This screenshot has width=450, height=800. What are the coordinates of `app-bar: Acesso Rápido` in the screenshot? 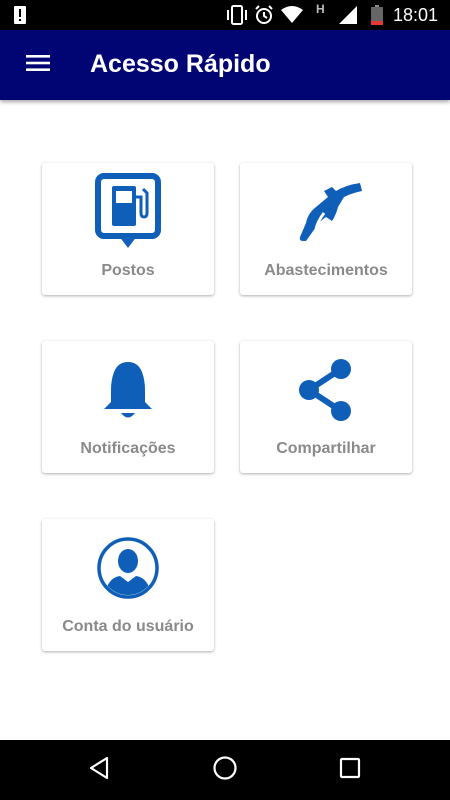 It's located at (225, 65).